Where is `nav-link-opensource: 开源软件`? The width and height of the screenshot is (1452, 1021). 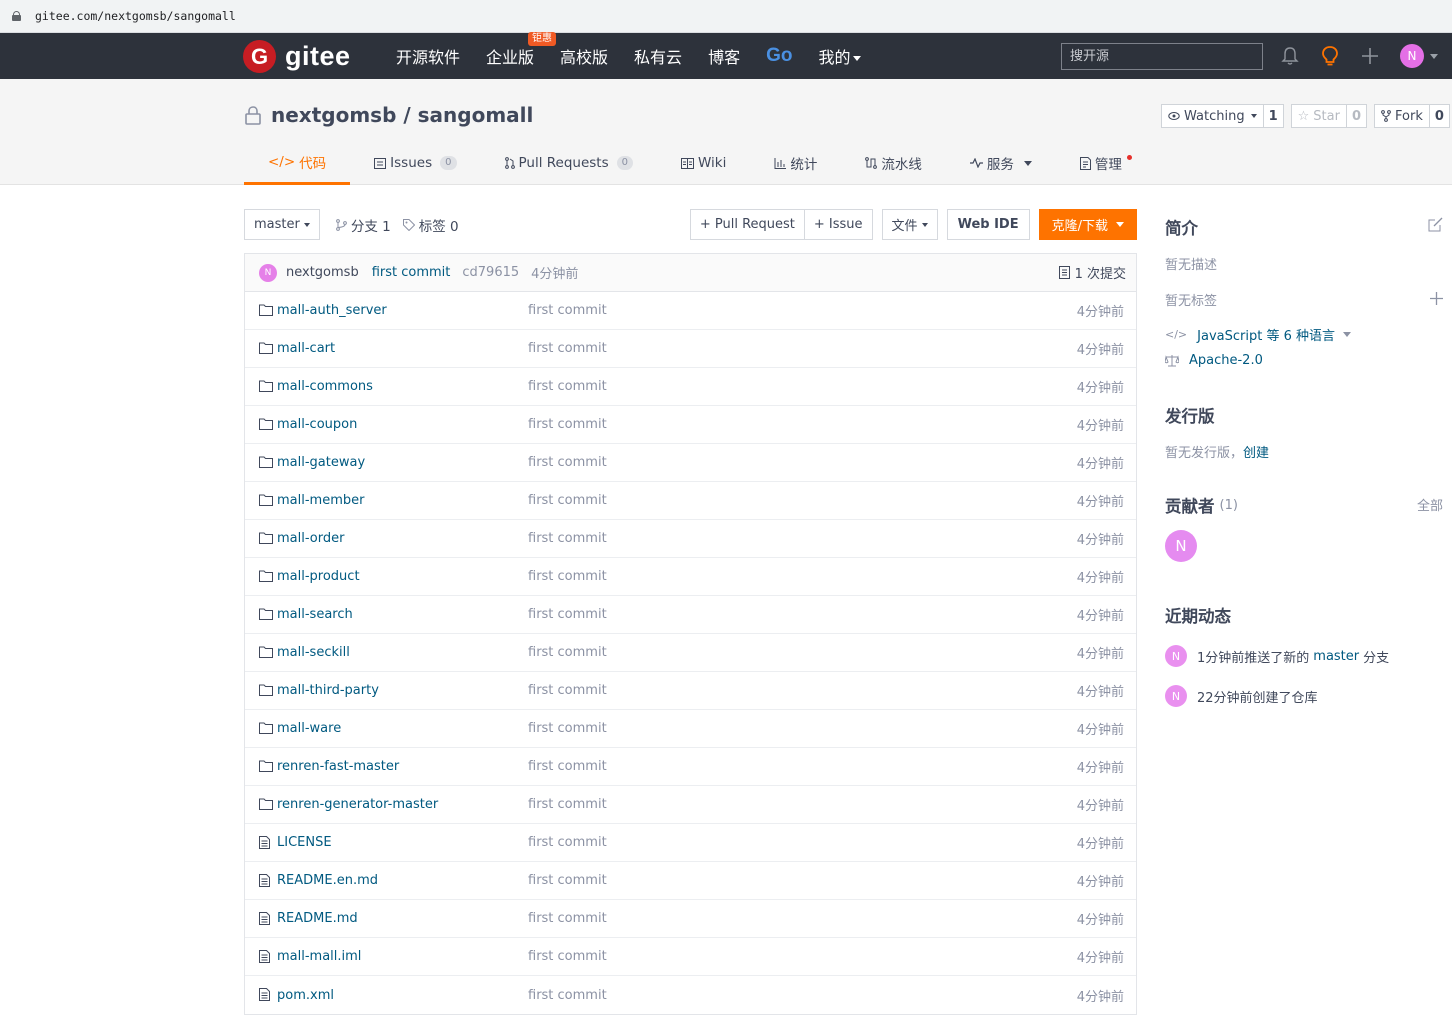
nav-link-opensource: 开源软件 is located at coordinates (428, 56).